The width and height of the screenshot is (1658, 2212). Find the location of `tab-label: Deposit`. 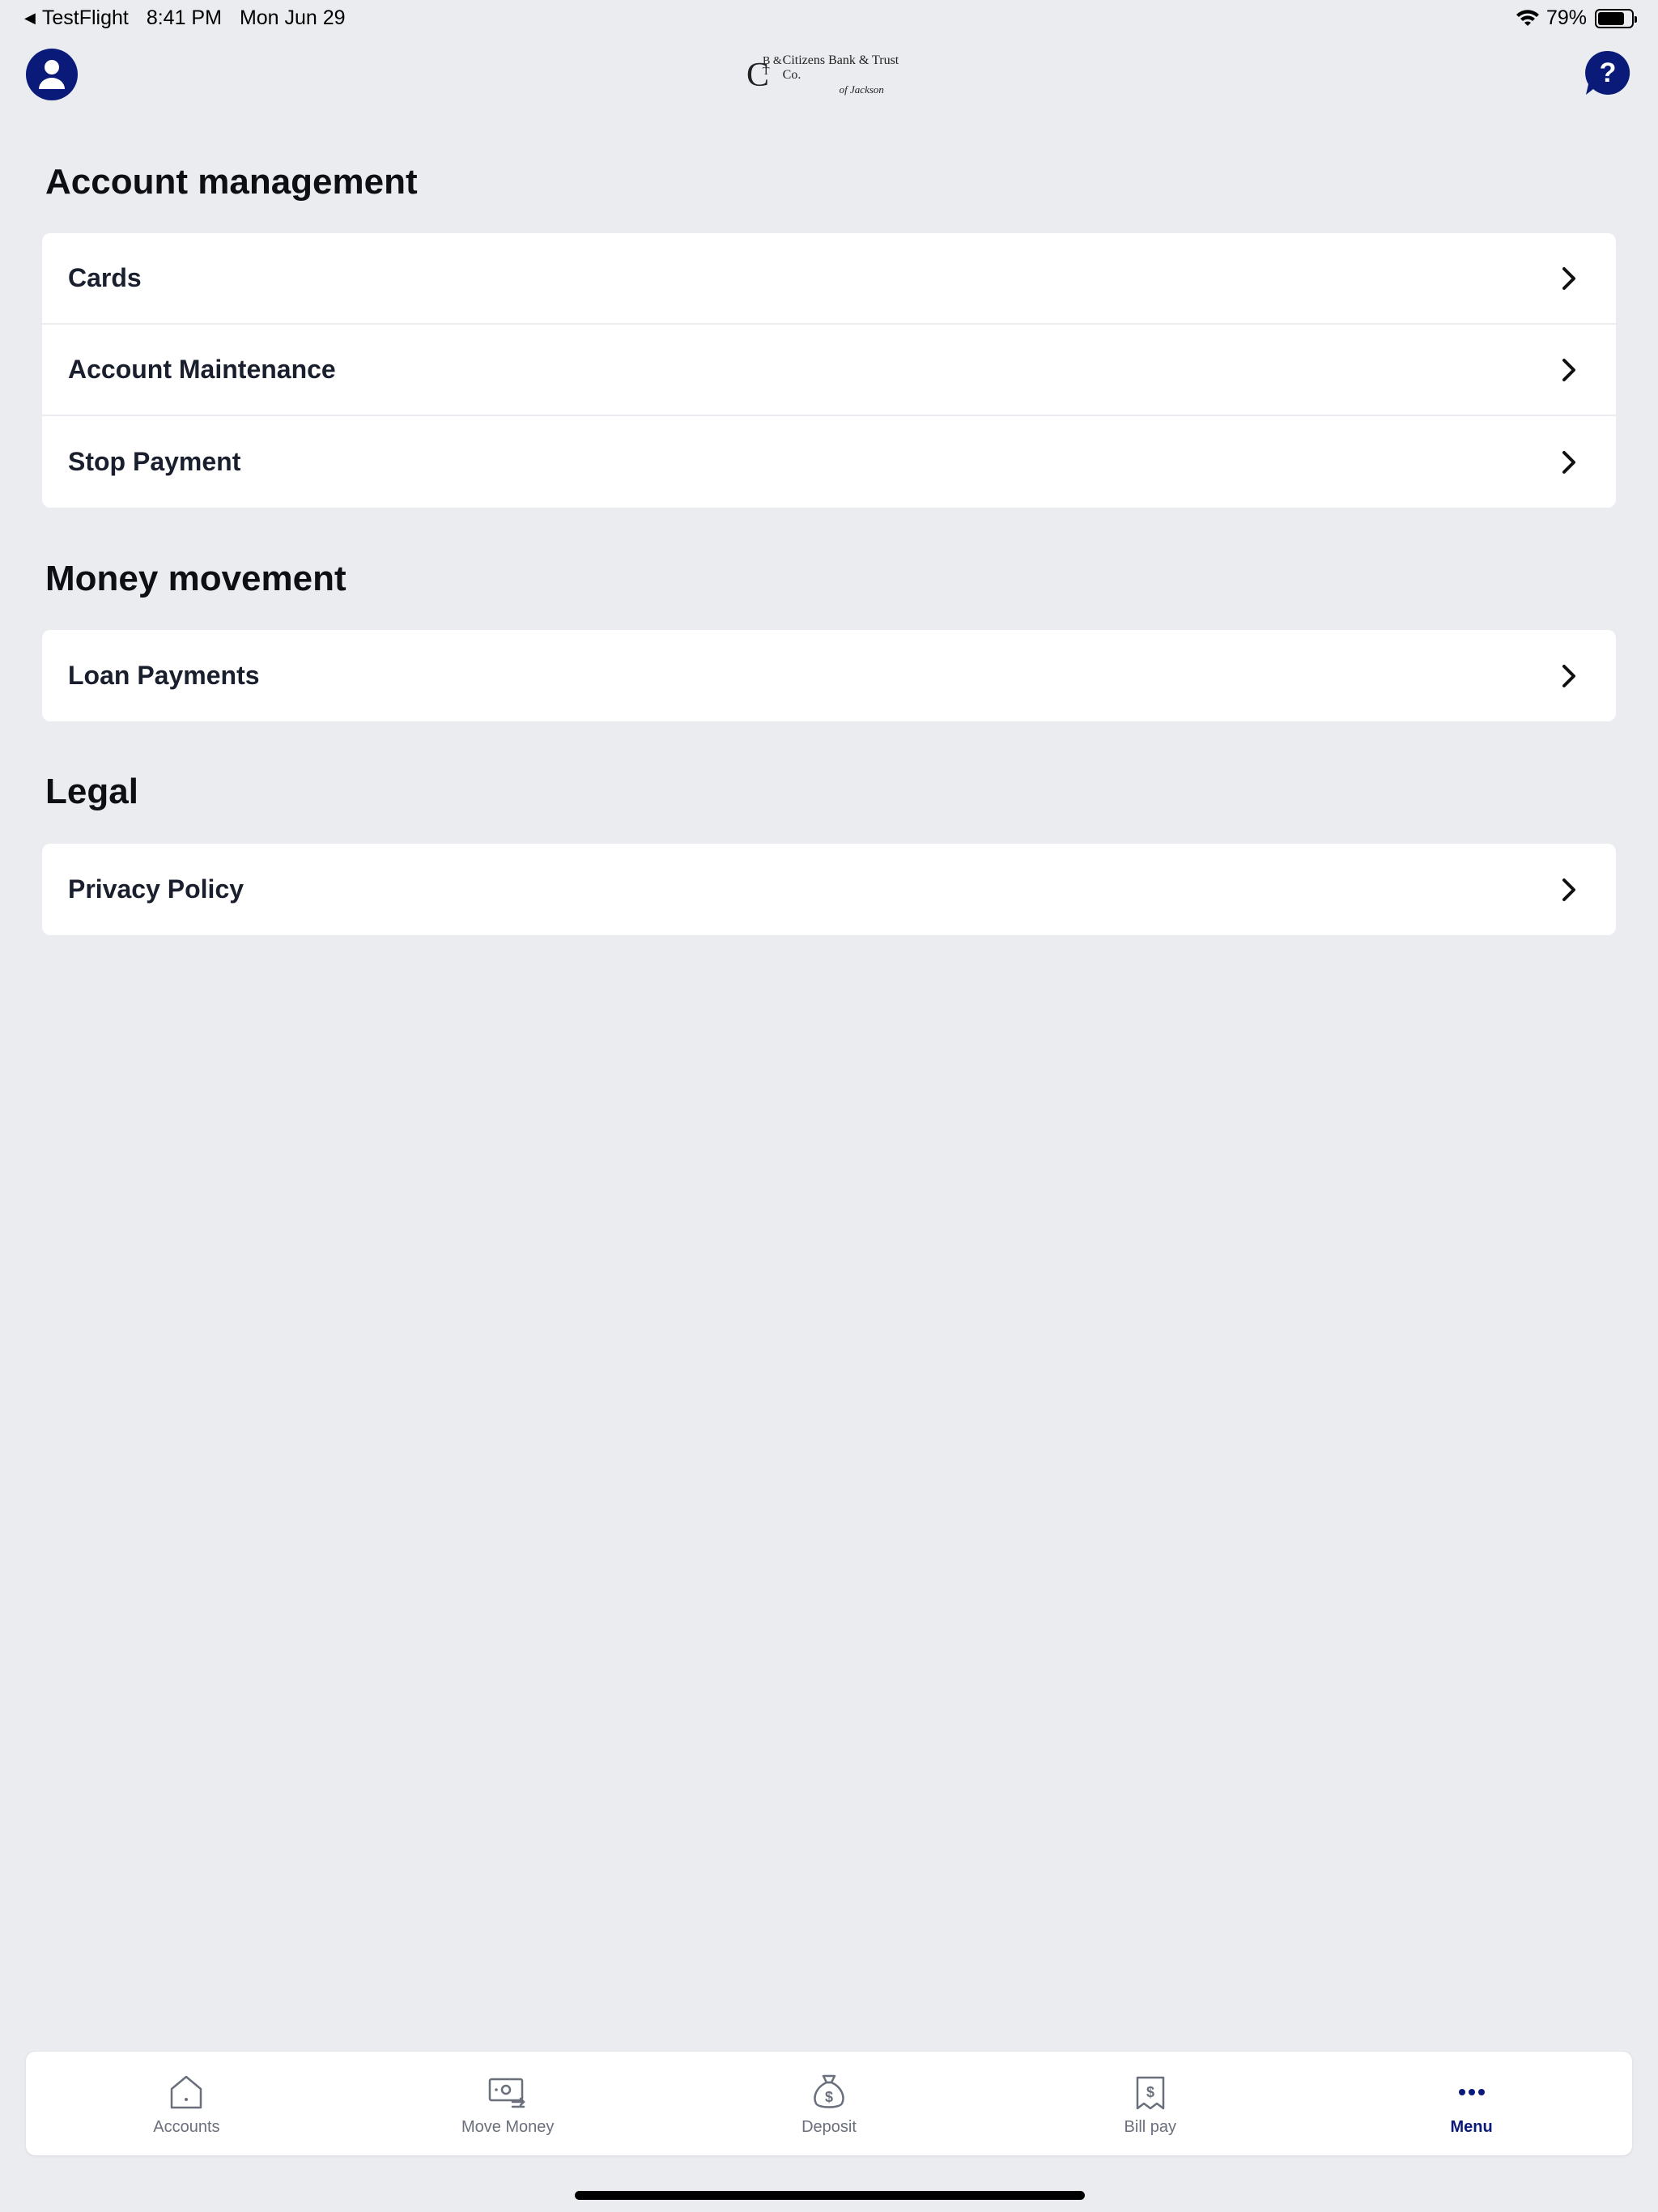

tab-label: Deposit is located at coordinates (829, 2127).